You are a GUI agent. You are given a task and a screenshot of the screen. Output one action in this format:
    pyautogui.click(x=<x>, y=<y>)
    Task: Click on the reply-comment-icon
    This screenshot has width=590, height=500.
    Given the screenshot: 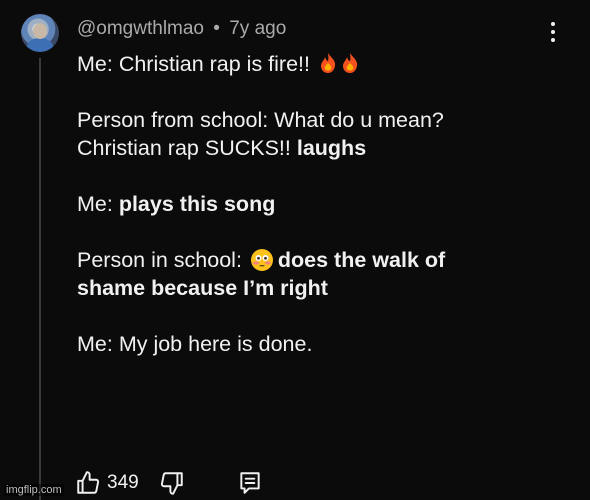 What is the action you would take?
    pyautogui.click(x=250, y=483)
    